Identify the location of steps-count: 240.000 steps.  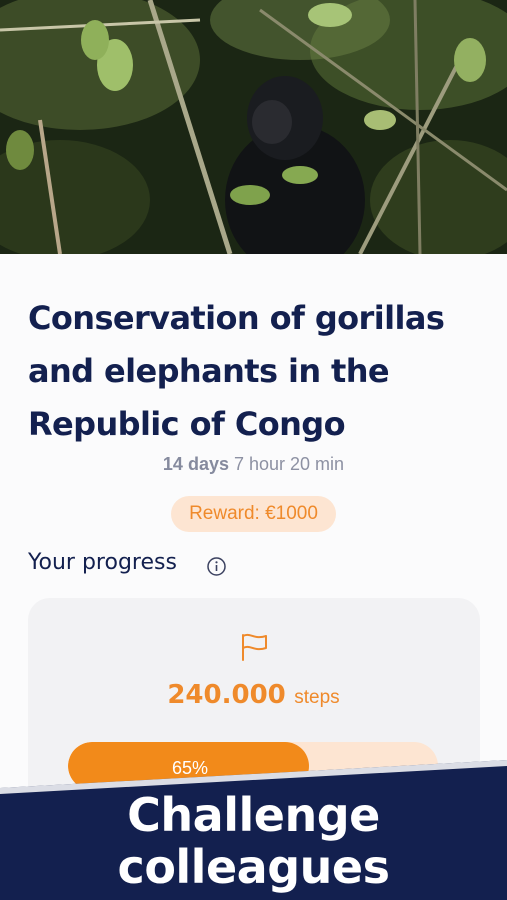
(253, 695).